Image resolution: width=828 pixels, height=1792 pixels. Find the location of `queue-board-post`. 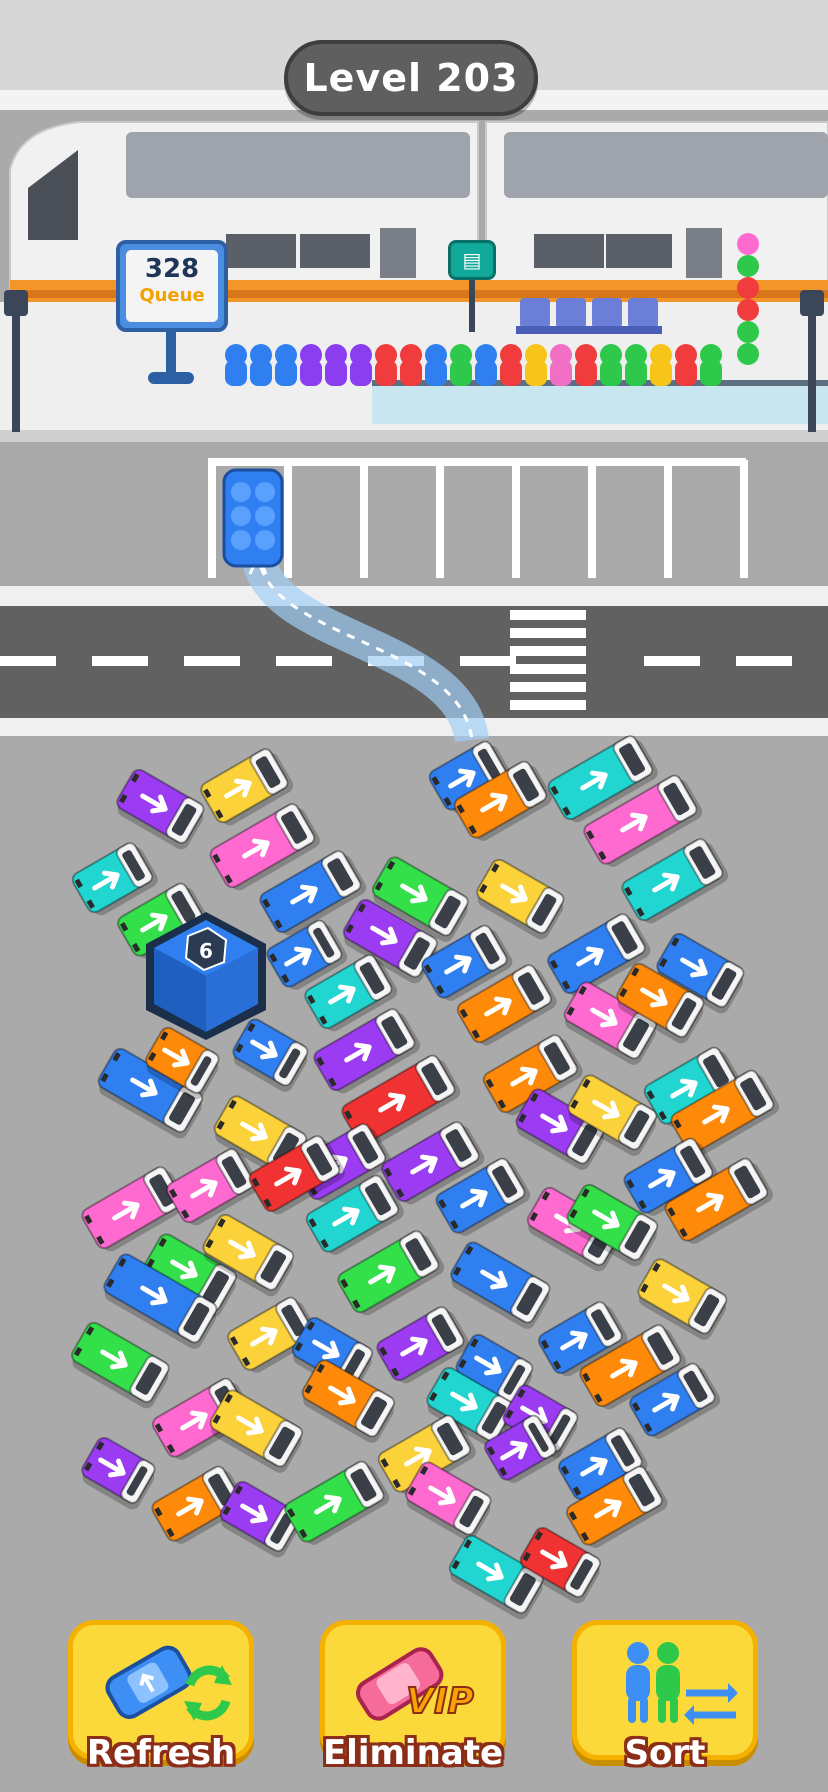

queue-board-post is located at coordinates (171, 354).